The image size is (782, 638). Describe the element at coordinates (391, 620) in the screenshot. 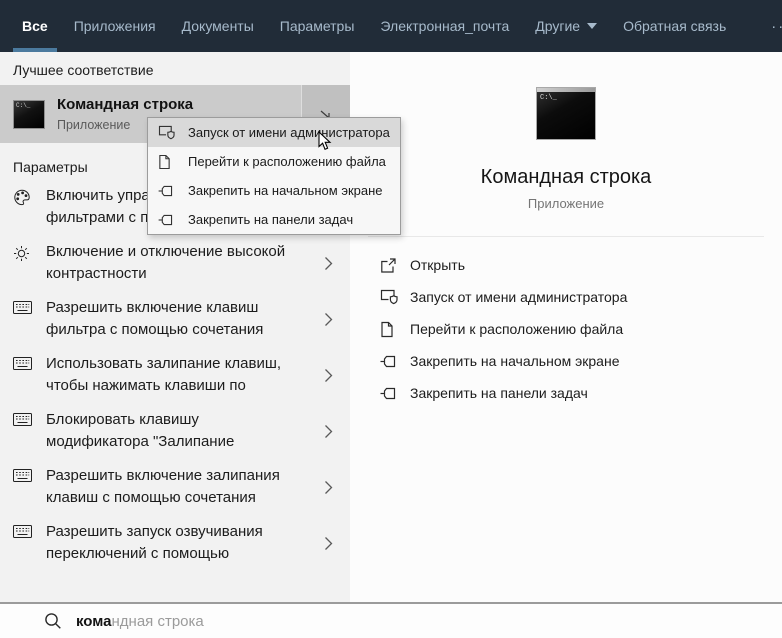

I see `search-input: командная строка` at that location.